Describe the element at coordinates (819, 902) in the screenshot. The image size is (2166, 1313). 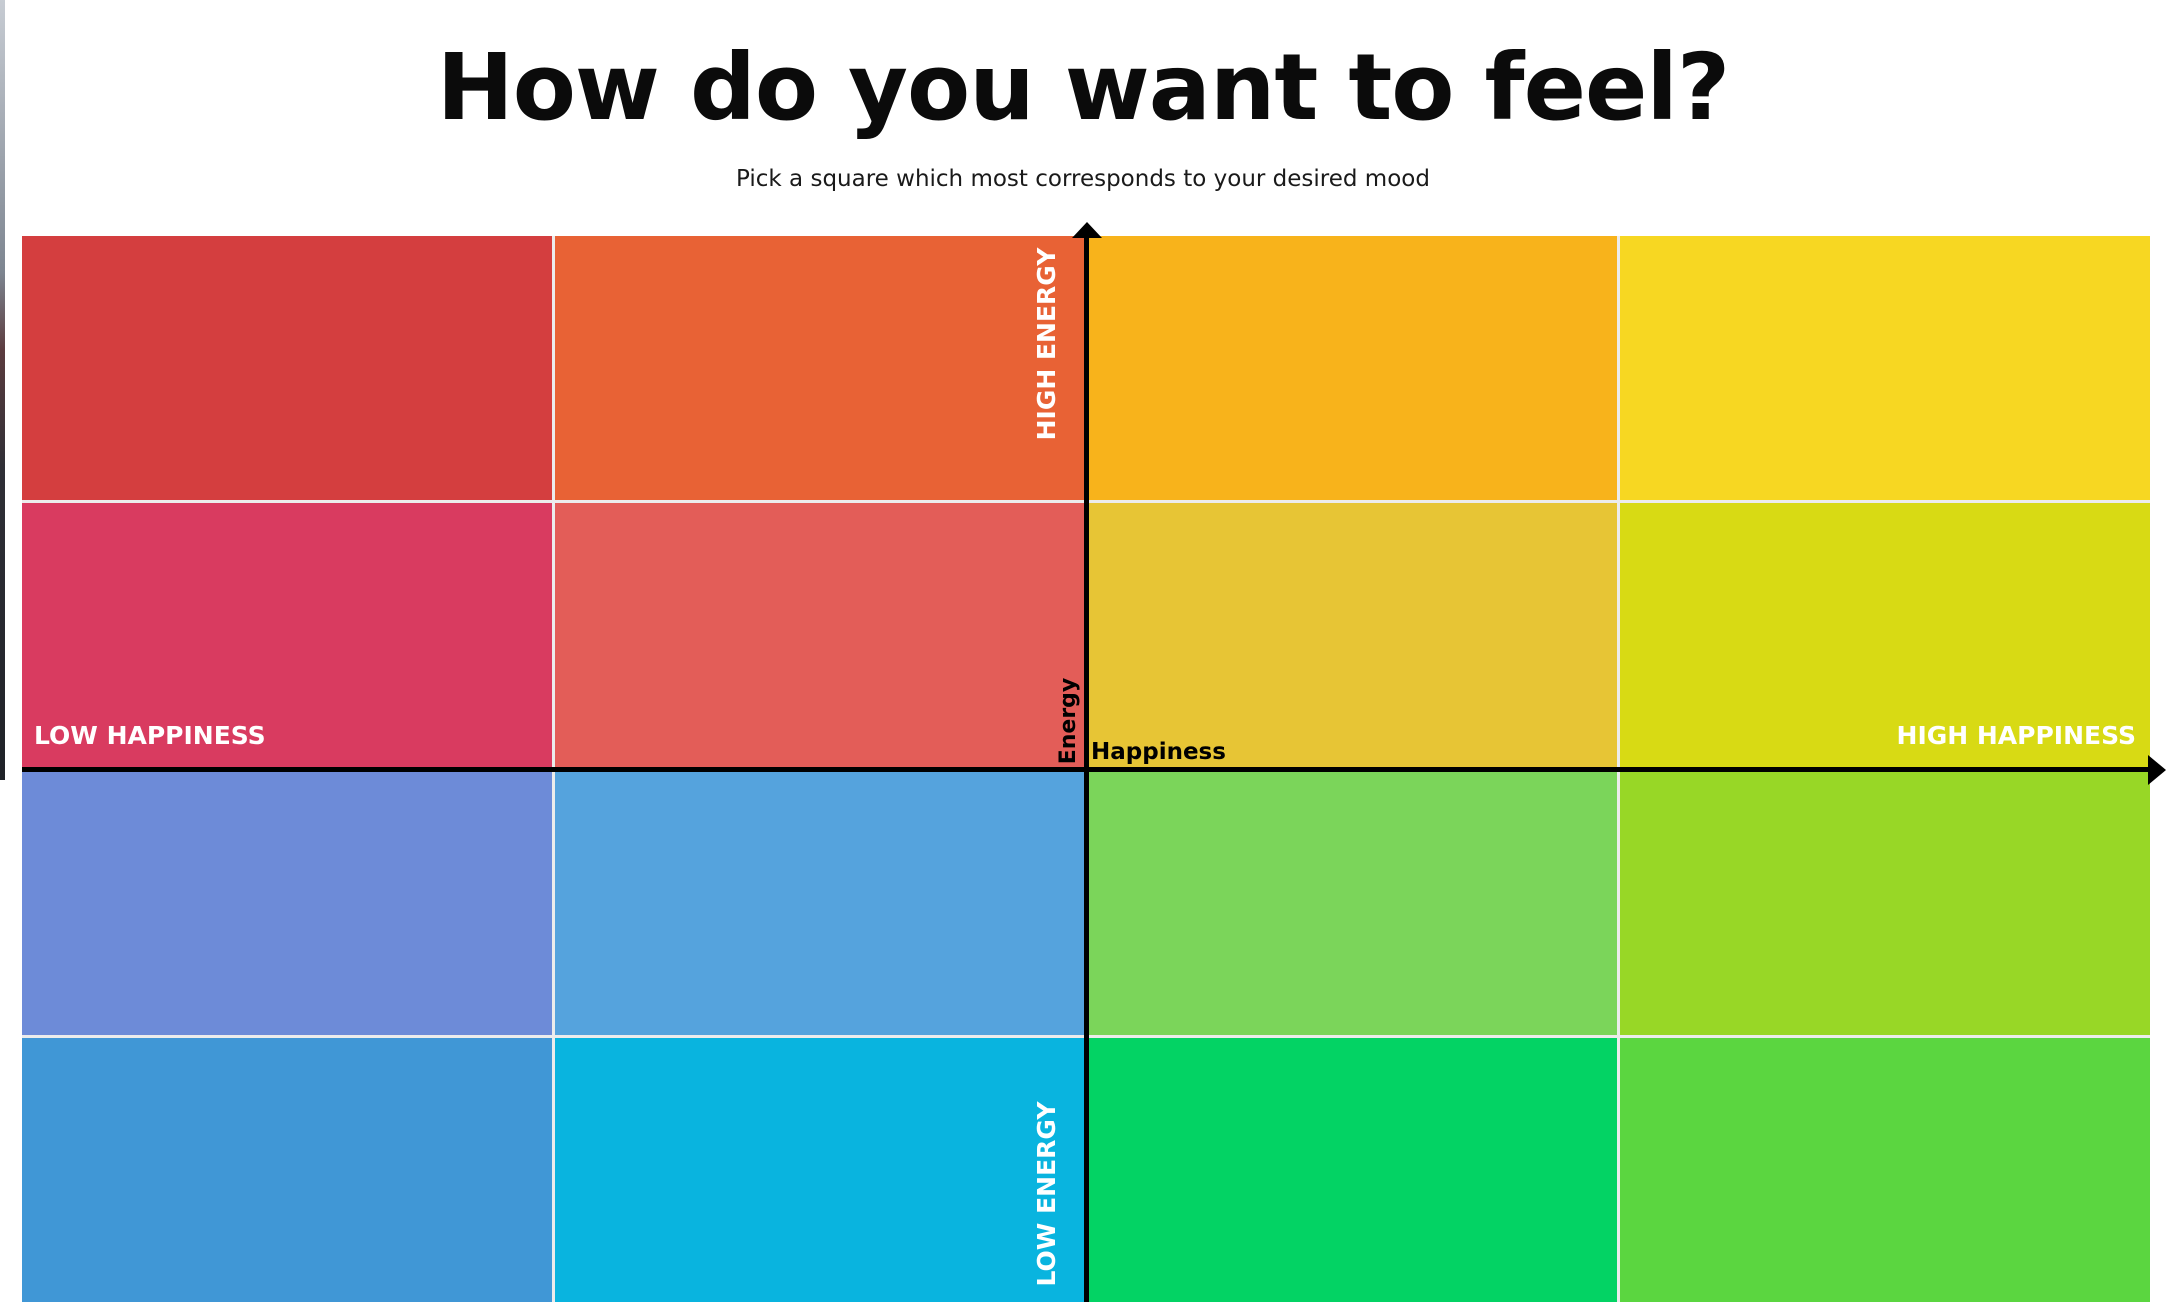
I see `mood-square-r3-c2` at that location.